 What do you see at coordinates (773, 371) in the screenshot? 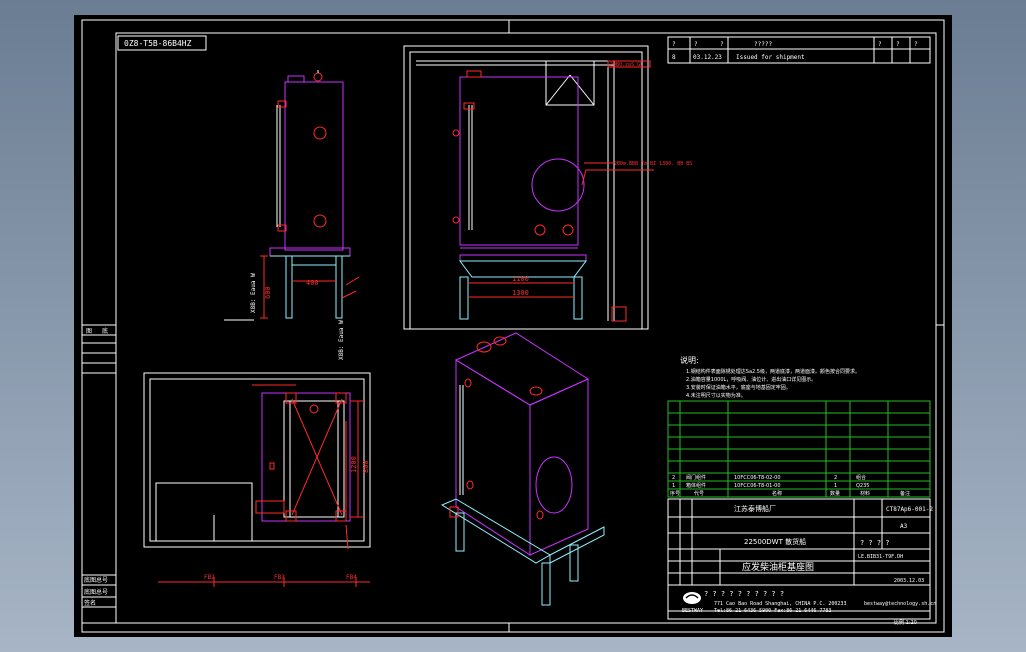
I see `notes-line-1: 1.钢结构件表面除锈处理达Sa2.5级，两道底漆，两道面漆。颜色按合同要求。` at bounding box center [773, 371].